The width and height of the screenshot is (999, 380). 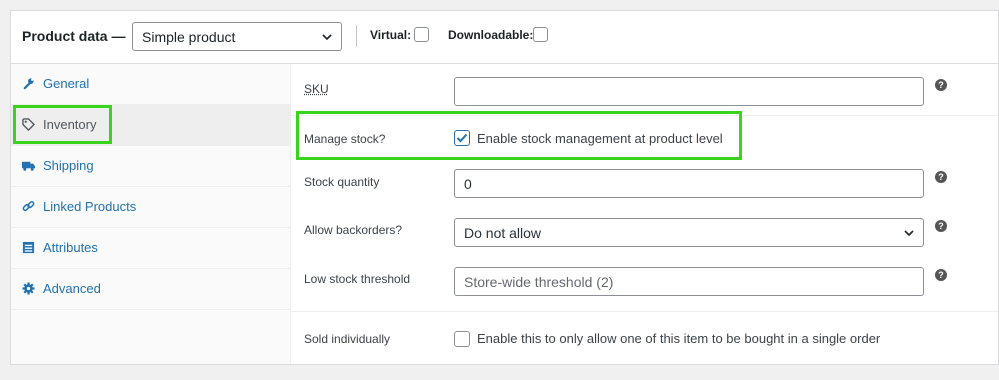 I want to click on tab-linked-products: Linked Products, so click(x=150, y=207).